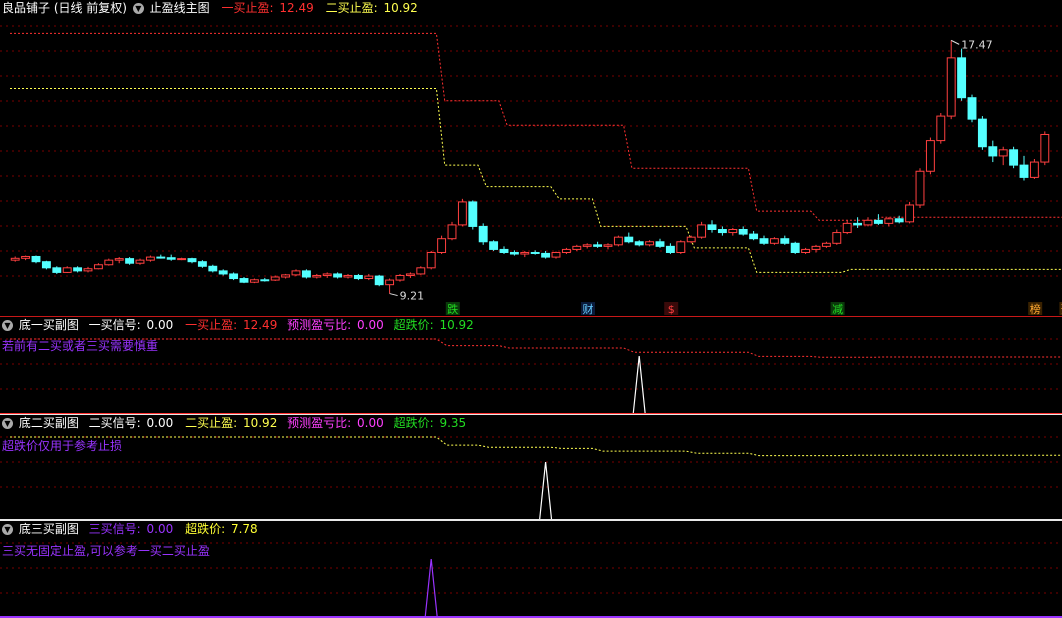 The image size is (1062, 618). I want to click on event-marker: 榜, so click(1035, 309).